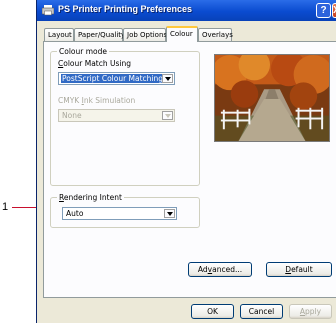  Describe the element at coordinates (125, 9) in the screenshot. I see `window-title: PS Printer Printing Preferences` at that location.